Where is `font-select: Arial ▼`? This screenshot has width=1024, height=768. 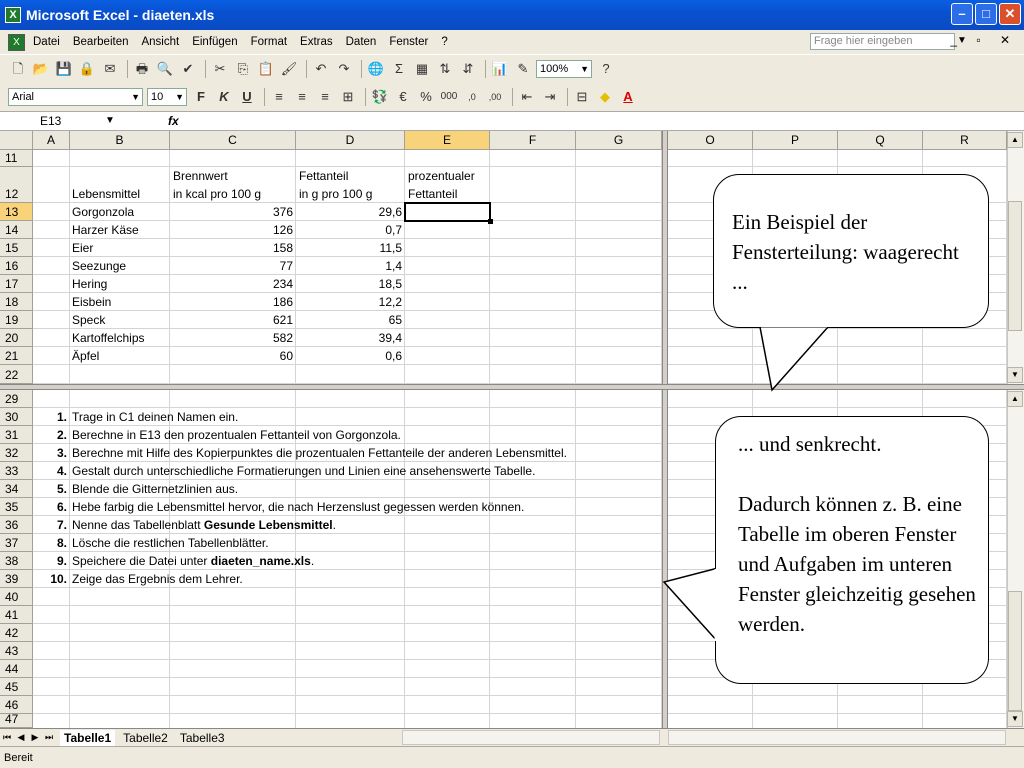 font-select: Arial ▼ is located at coordinates (75, 97).